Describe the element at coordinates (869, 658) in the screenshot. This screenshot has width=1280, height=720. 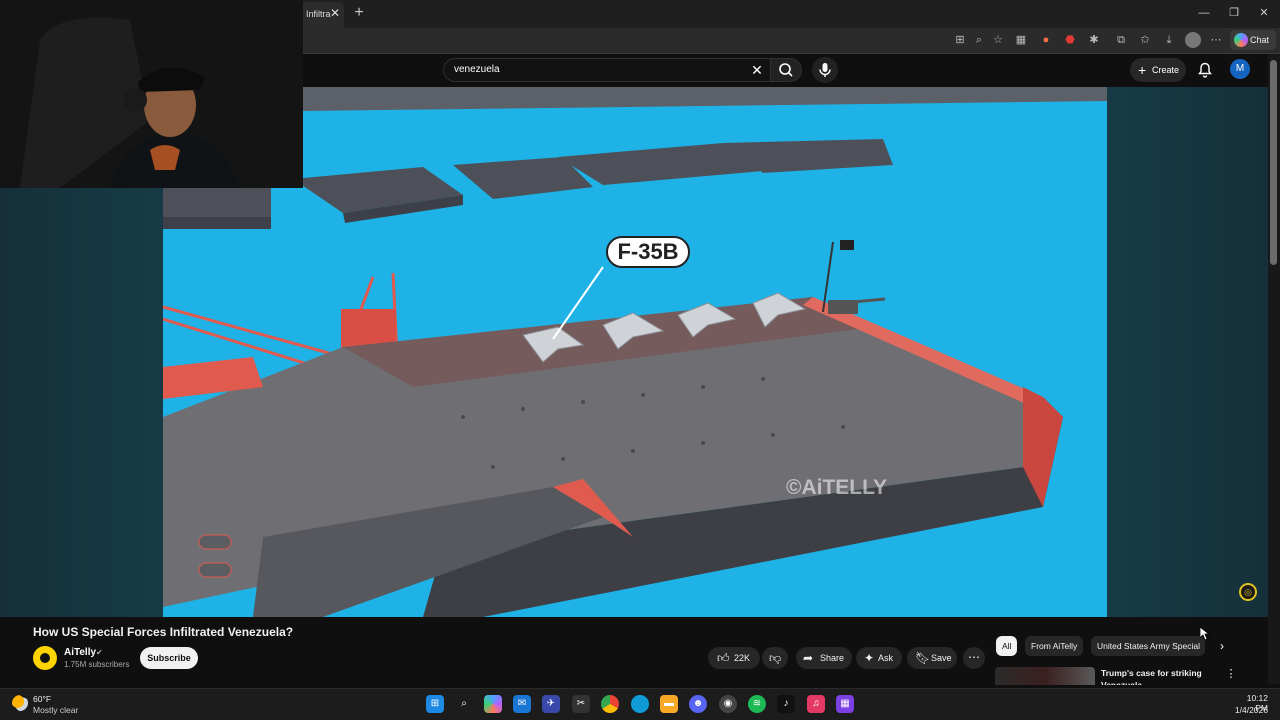
I see `sparkle-icon: ✦` at that location.